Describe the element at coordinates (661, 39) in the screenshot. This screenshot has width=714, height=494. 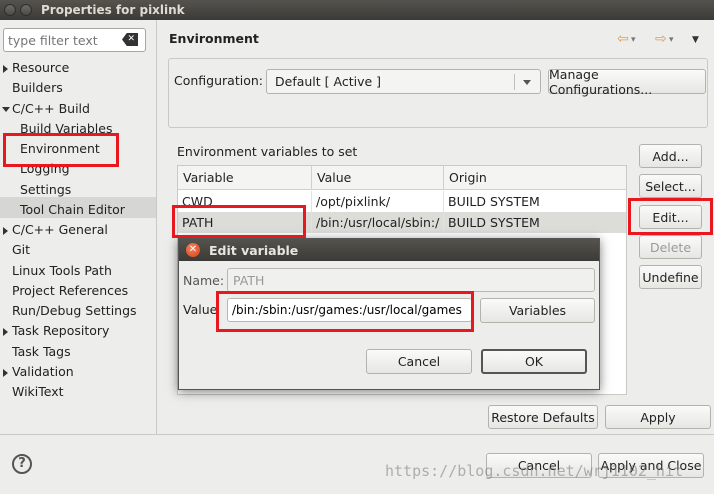
I see `forward-arrow-icon: ⇨` at that location.